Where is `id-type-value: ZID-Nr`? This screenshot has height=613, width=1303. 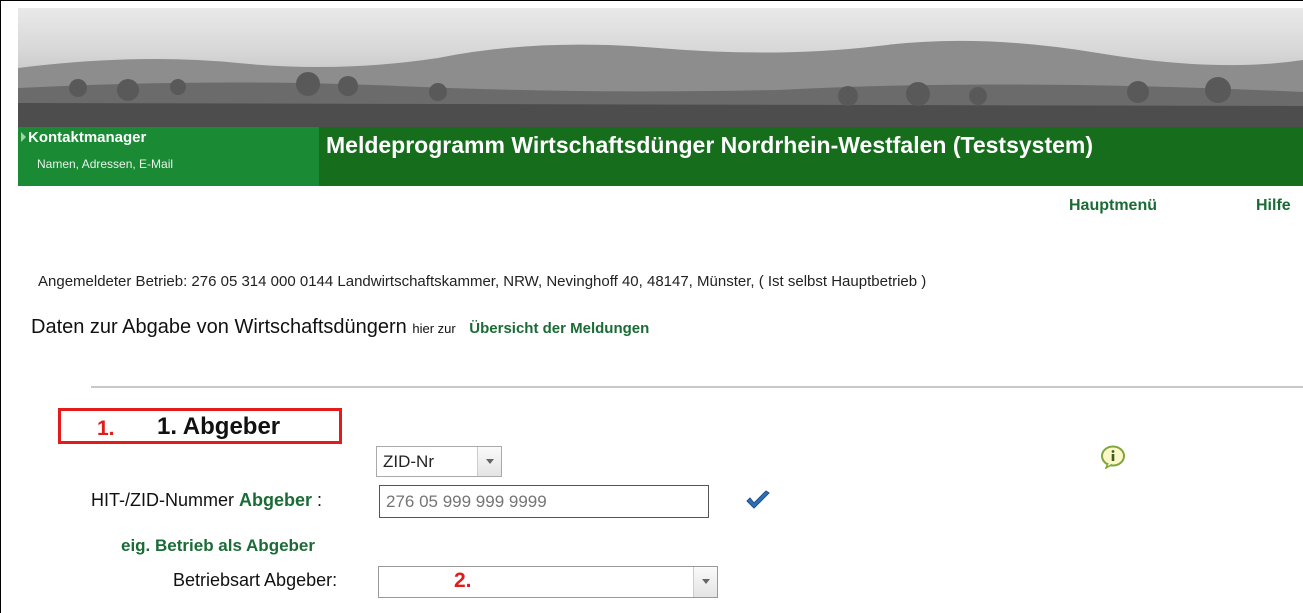
id-type-value: ZID-Nr is located at coordinates (408, 461).